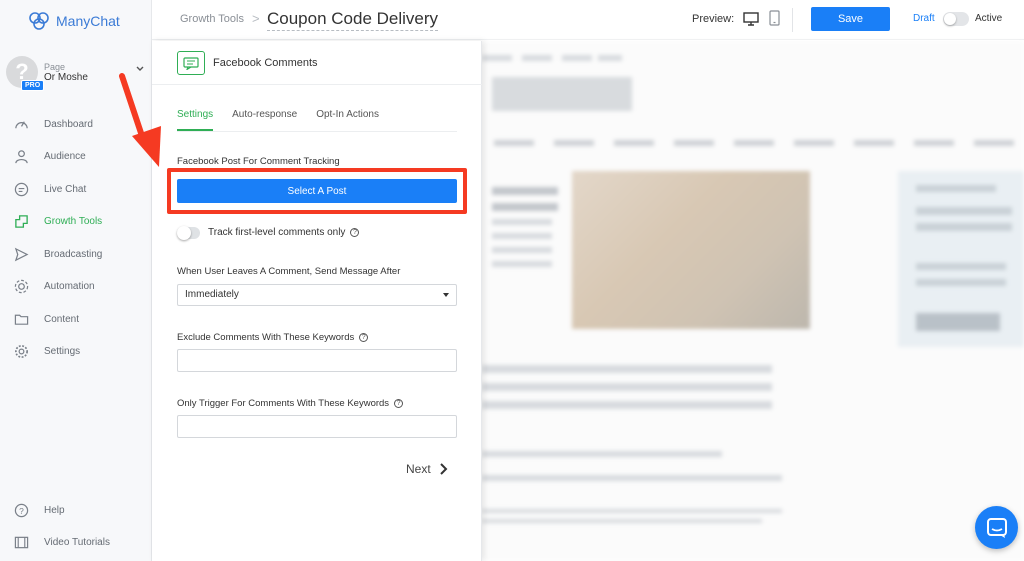 Image resolution: width=1024 pixels, height=561 pixels. I want to click on comment-icon, so click(191, 63).